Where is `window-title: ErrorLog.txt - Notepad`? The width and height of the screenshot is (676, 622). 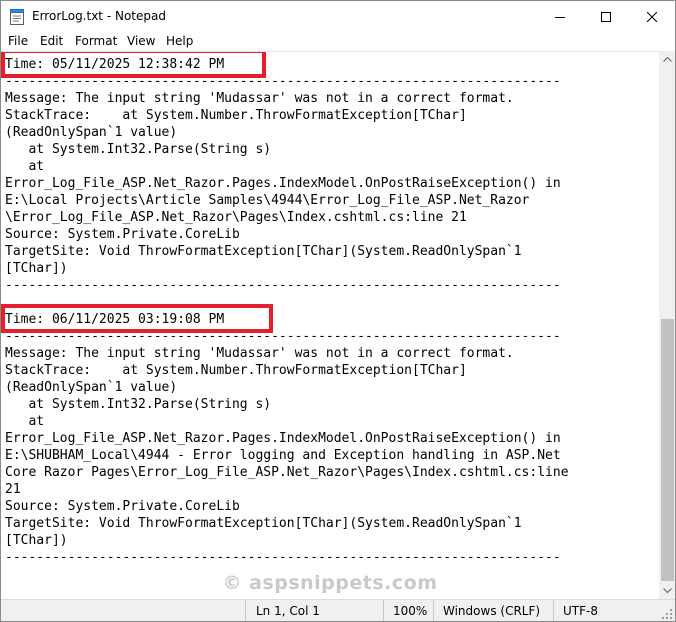
window-title: ErrorLog.txt - Notepad is located at coordinates (99, 16).